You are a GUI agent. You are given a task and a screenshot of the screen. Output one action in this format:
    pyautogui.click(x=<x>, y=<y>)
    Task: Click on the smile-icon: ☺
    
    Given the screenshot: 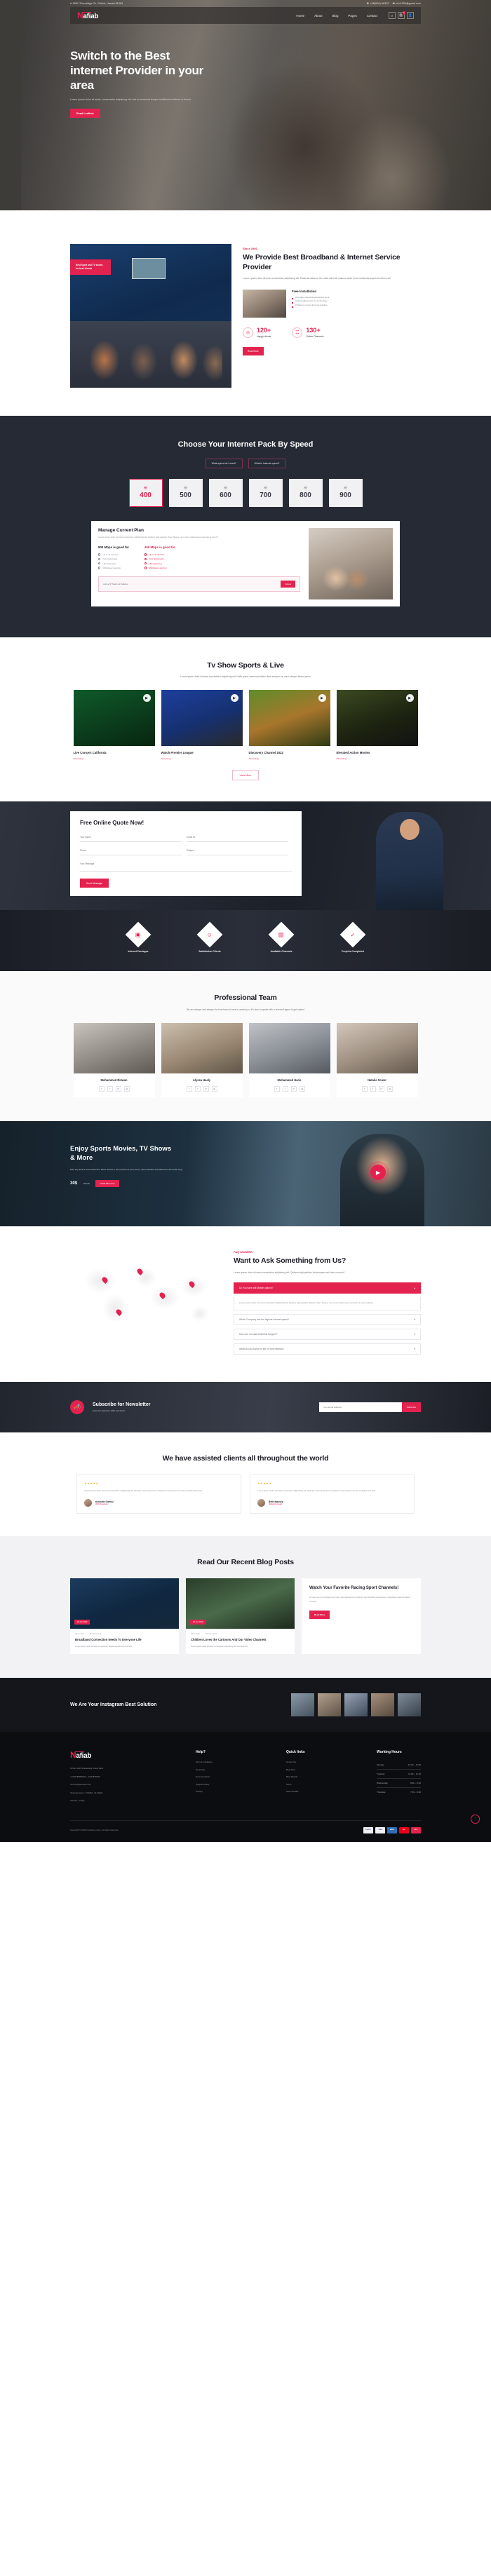 What is the action you would take?
    pyautogui.click(x=209, y=935)
    